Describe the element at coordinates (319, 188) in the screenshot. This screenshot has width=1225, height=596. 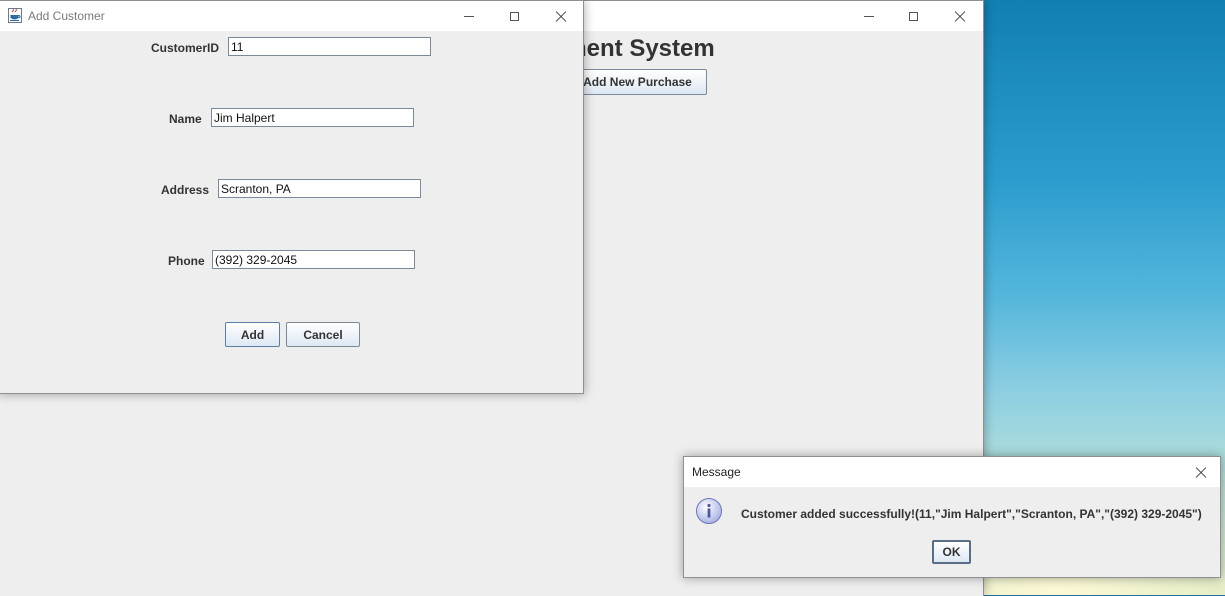
I see `address-field` at that location.